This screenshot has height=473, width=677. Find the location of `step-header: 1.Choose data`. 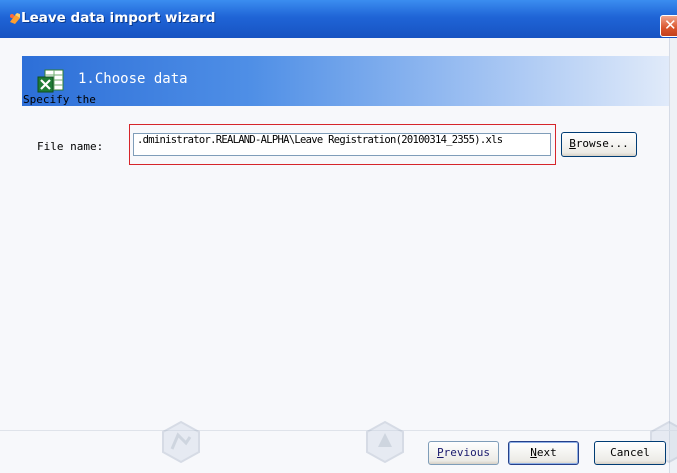

step-header: 1.Choose data is located at coordinates (349, 81).